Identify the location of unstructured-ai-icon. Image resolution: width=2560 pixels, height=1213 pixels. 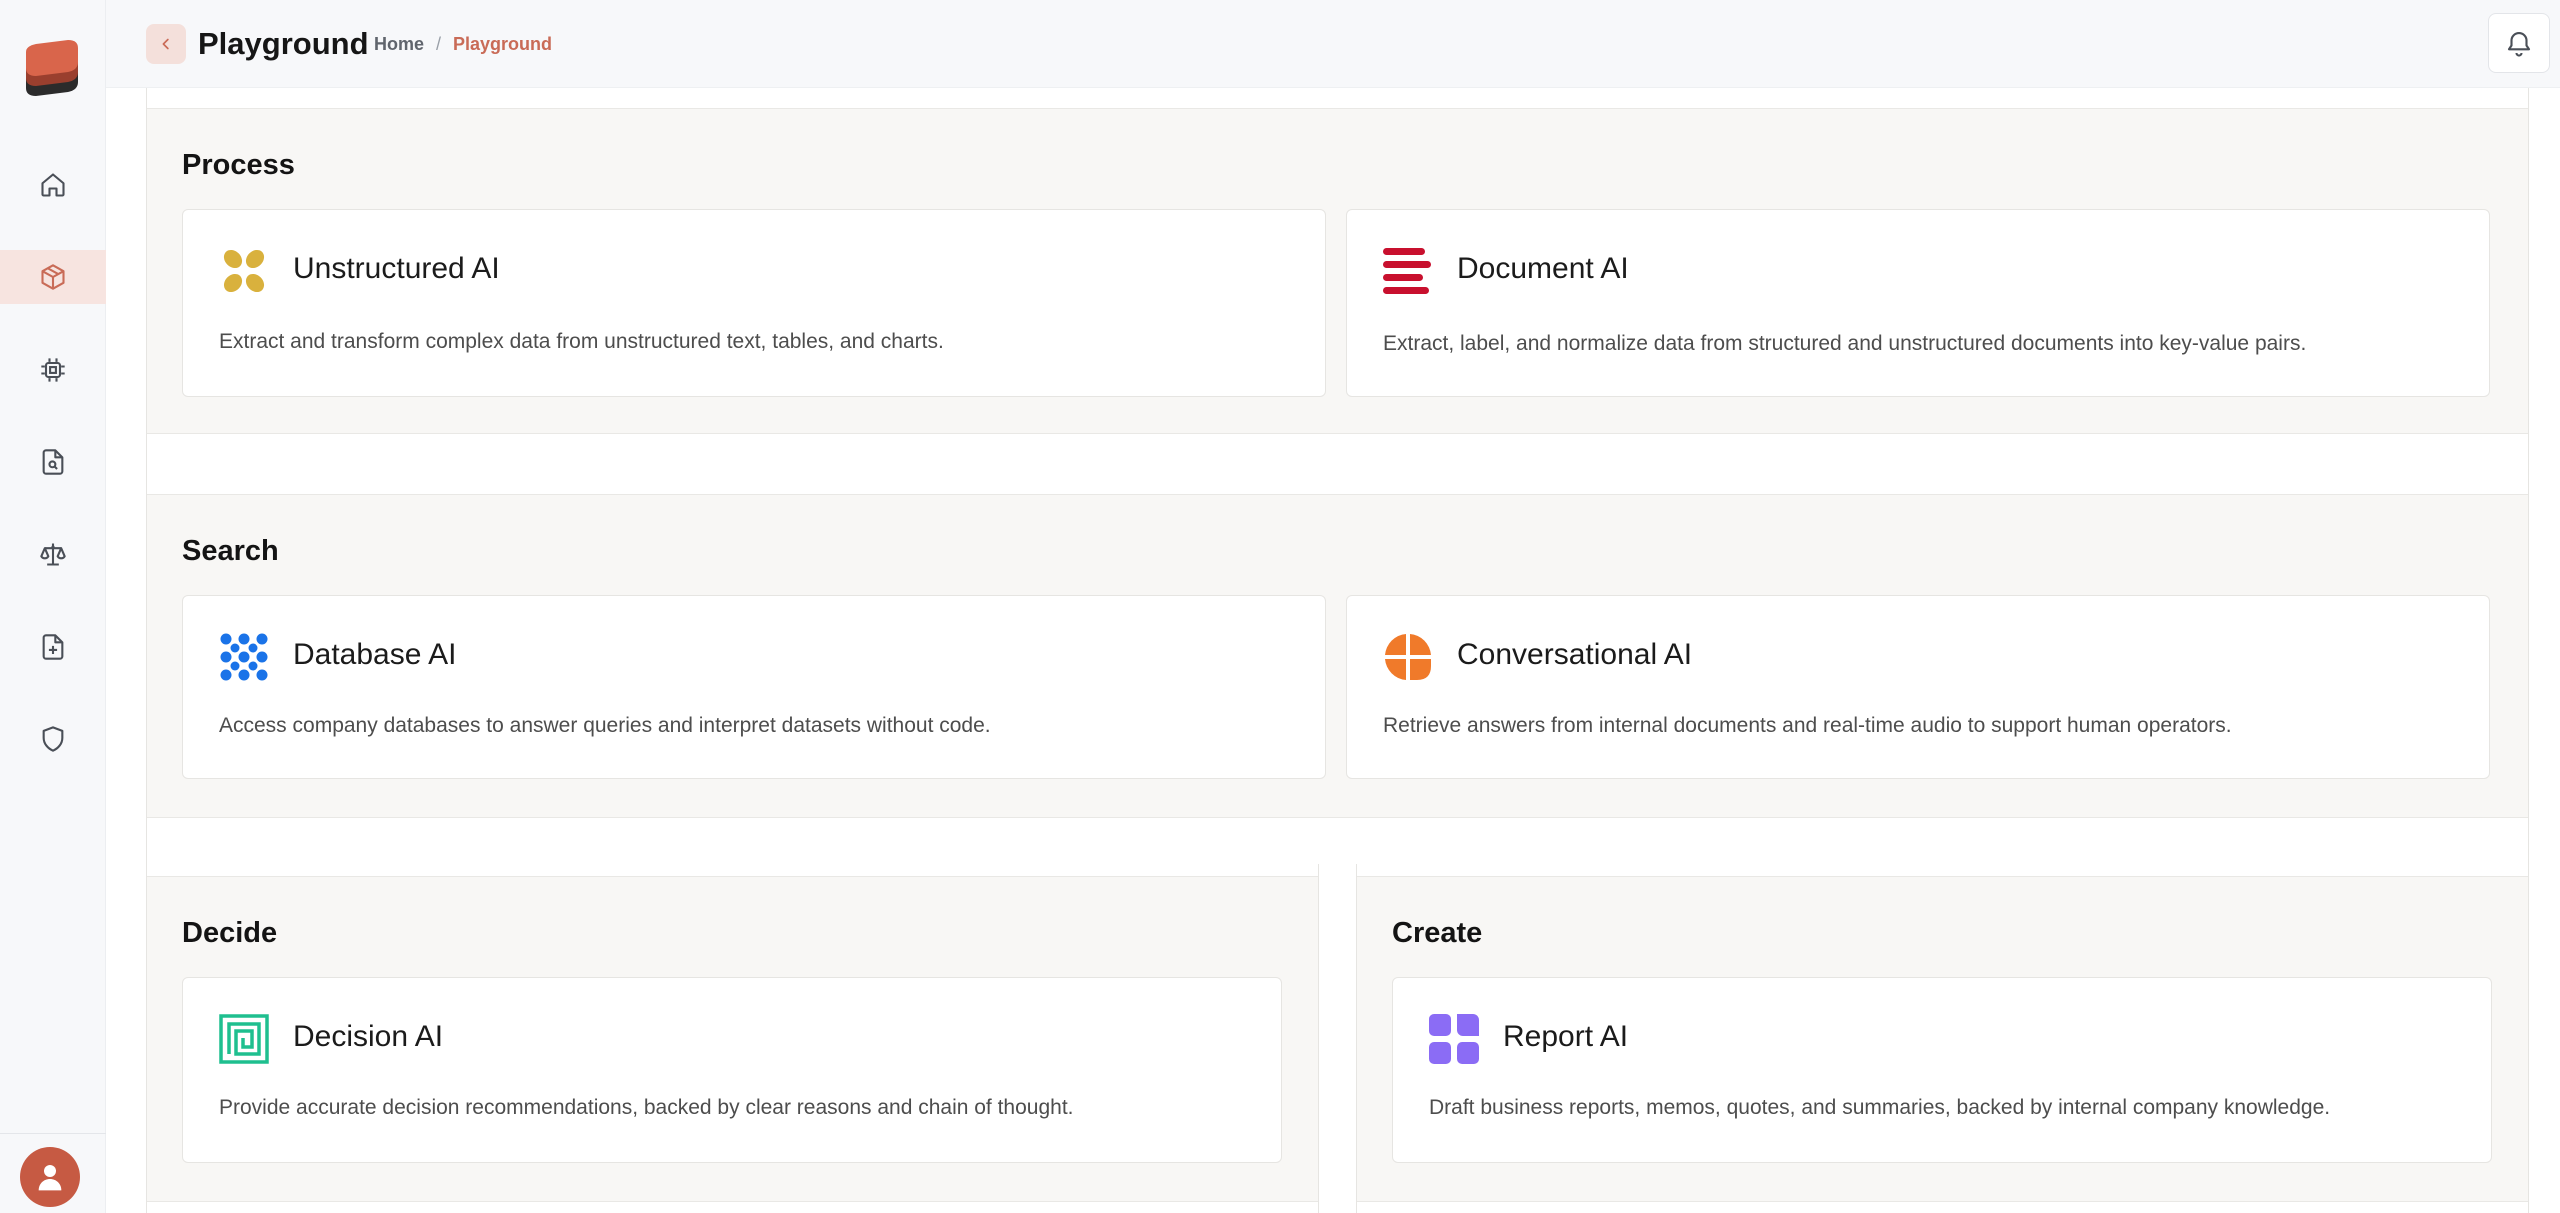
(244, 271).